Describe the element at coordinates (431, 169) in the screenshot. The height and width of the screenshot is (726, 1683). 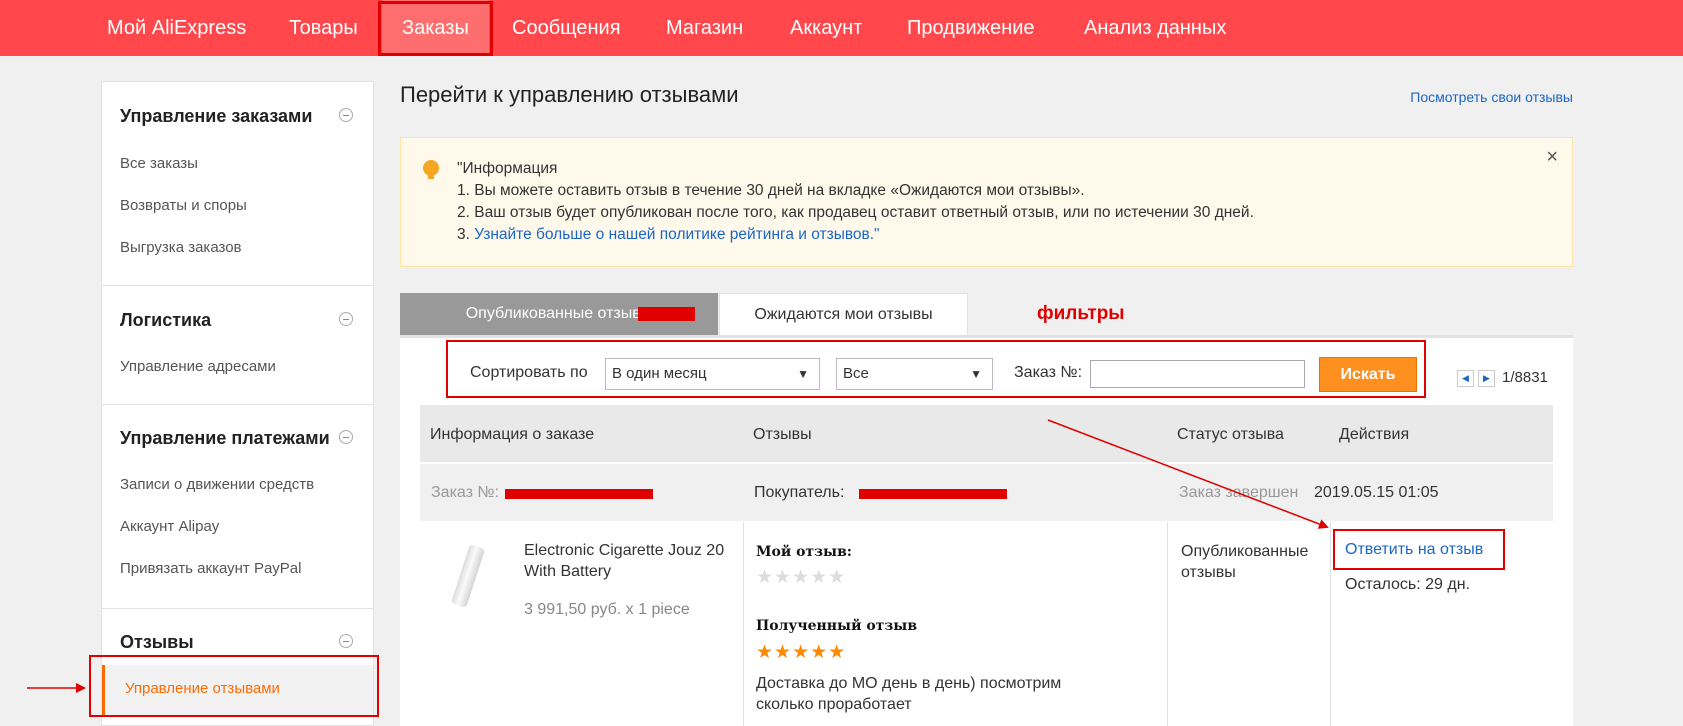
I see `lightbulb-icon` at that location.